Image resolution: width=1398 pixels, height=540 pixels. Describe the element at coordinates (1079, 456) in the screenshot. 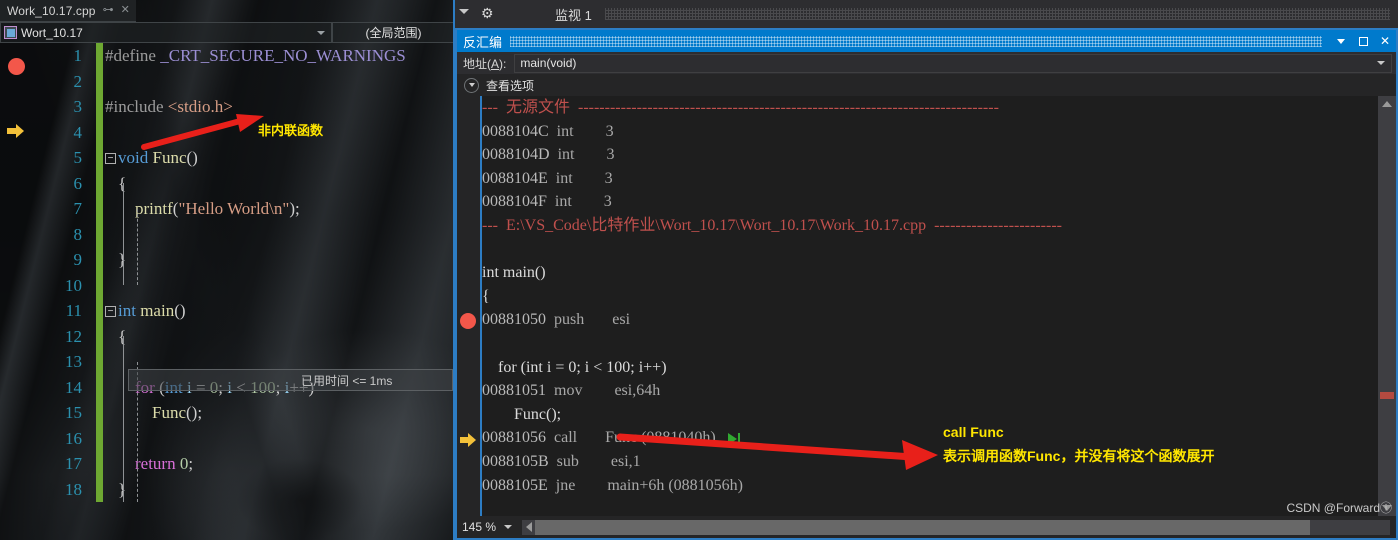

I see `annotation-label-call-func-desc: 表示调用函数Func，并没有将这个函数展开` at that location.